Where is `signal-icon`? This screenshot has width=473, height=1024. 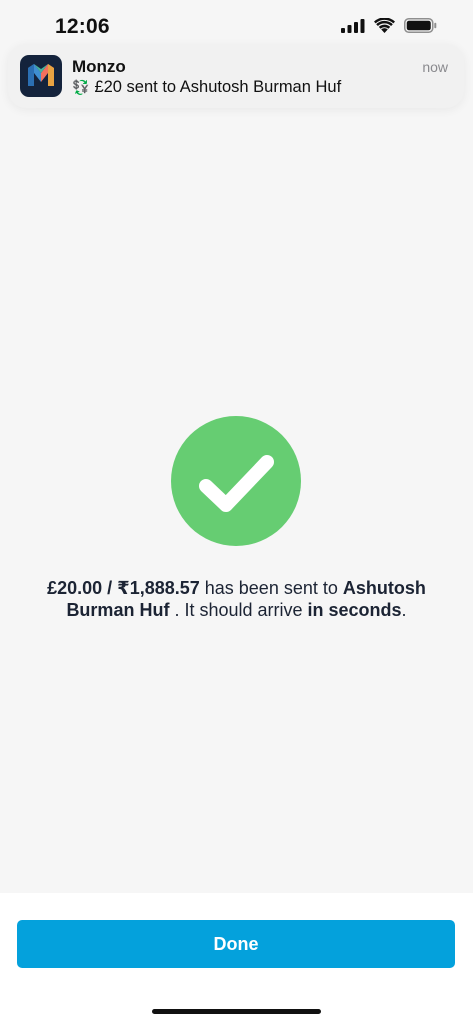
signal-icon is located at coordinates (353, 25).